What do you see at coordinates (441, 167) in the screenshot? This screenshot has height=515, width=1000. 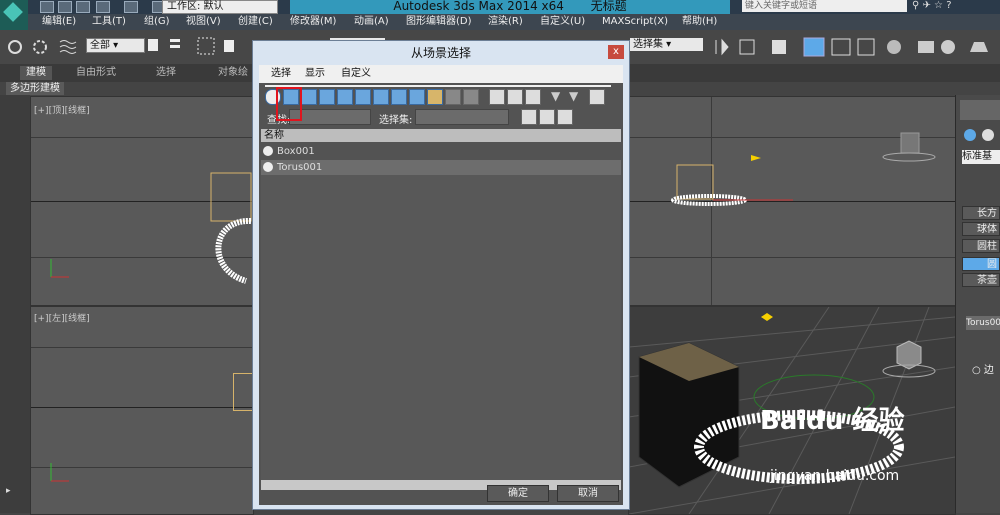 I see `list-item: Torus001` at bounding box center [441, 167].